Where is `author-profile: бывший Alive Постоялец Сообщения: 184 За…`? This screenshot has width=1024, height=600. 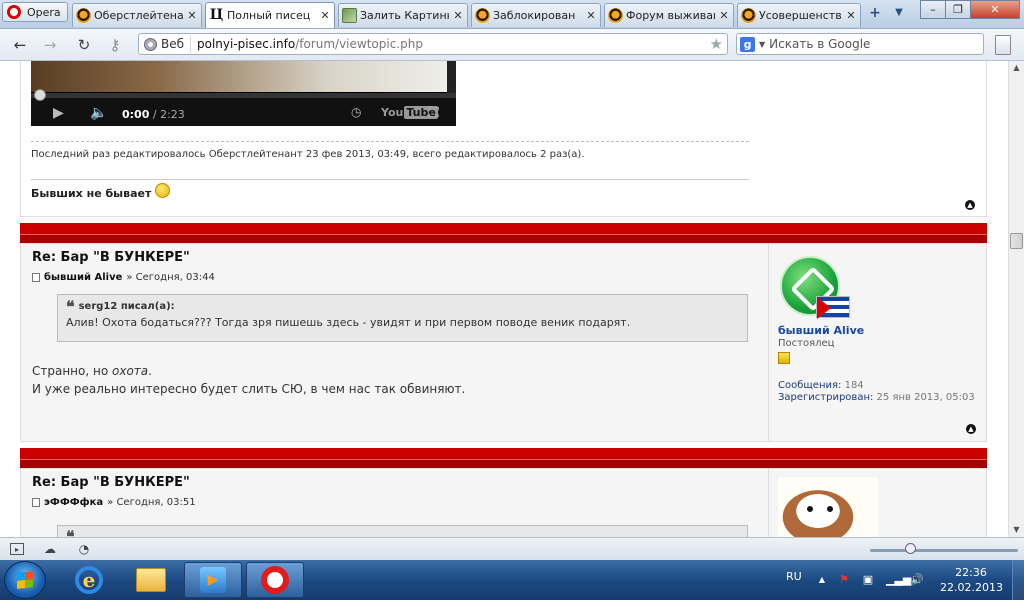 author-profile: бывший Alive Постоялец Сообщения: 184 За… is located at coordinates (877, 342).